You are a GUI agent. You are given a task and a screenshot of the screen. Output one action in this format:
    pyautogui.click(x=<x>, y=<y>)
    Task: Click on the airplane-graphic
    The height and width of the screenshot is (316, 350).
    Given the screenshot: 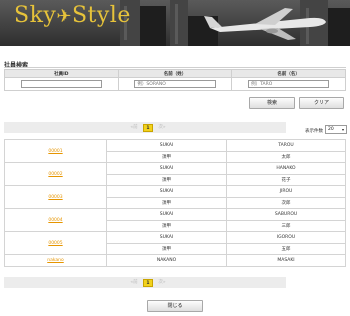 What is the action you would take?
    pyautogui.click(x=265, y=24)
    